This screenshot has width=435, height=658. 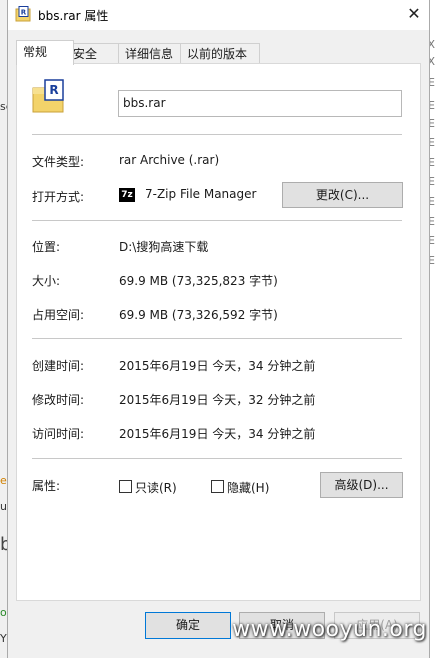 I want to click on watermark: www.wooyun.org, so click(x=329, y=629).